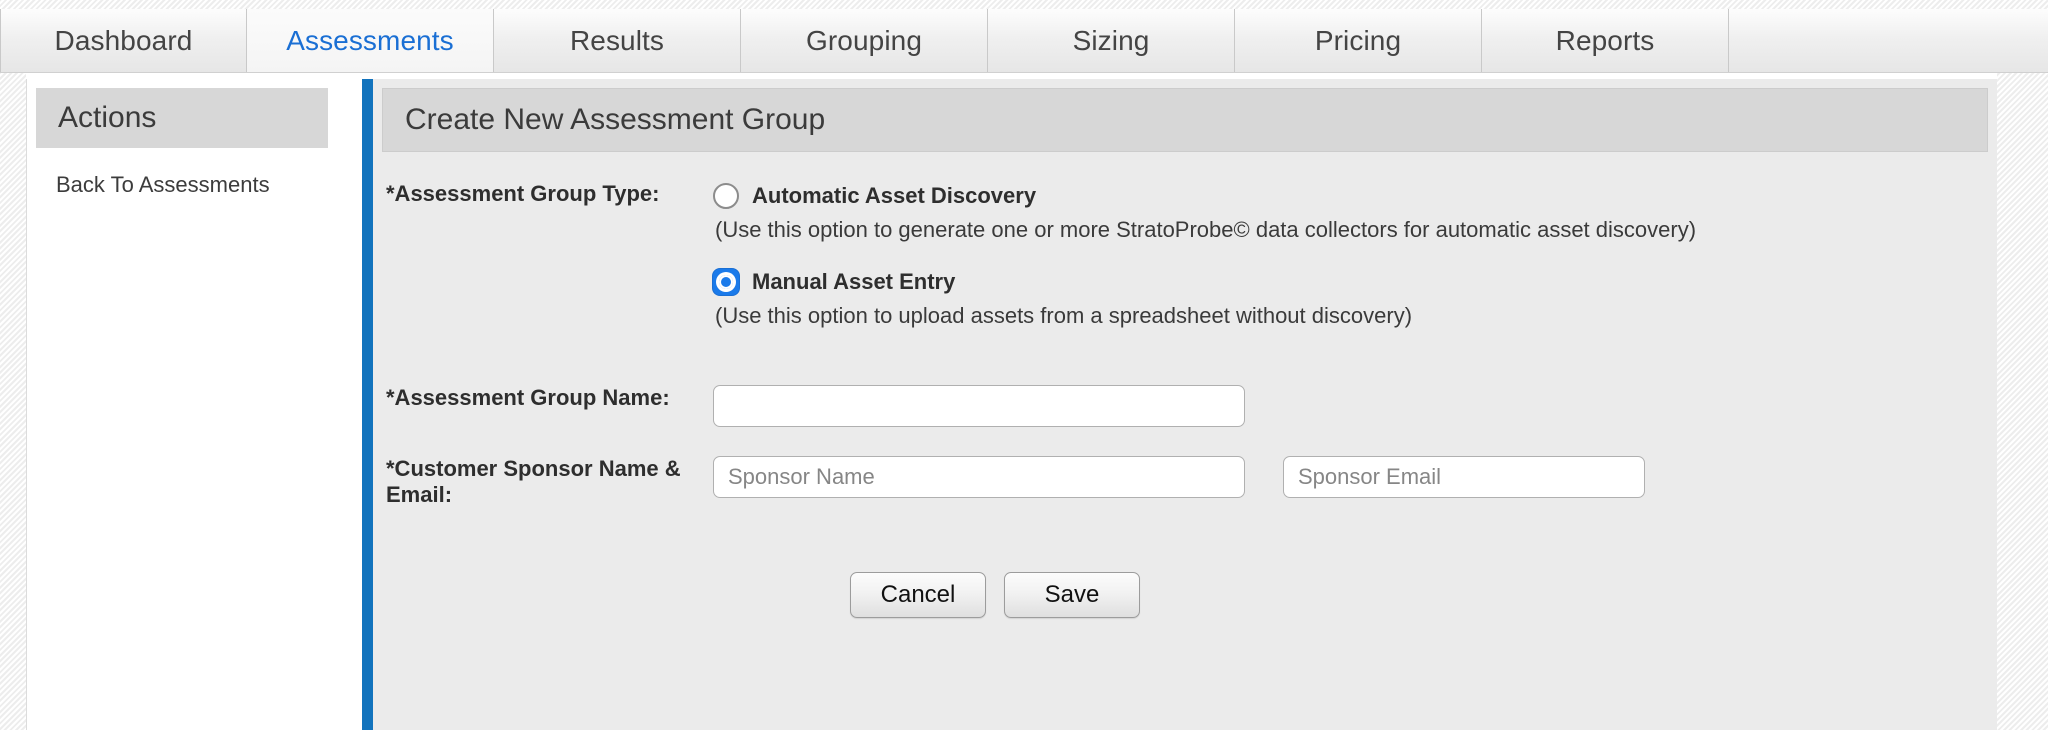 The width and height of the screenshot is (2048, 730). Describe the element at coordinates (182, 118) in the screenshot. I see `sidebar-header: Actions` at that location.